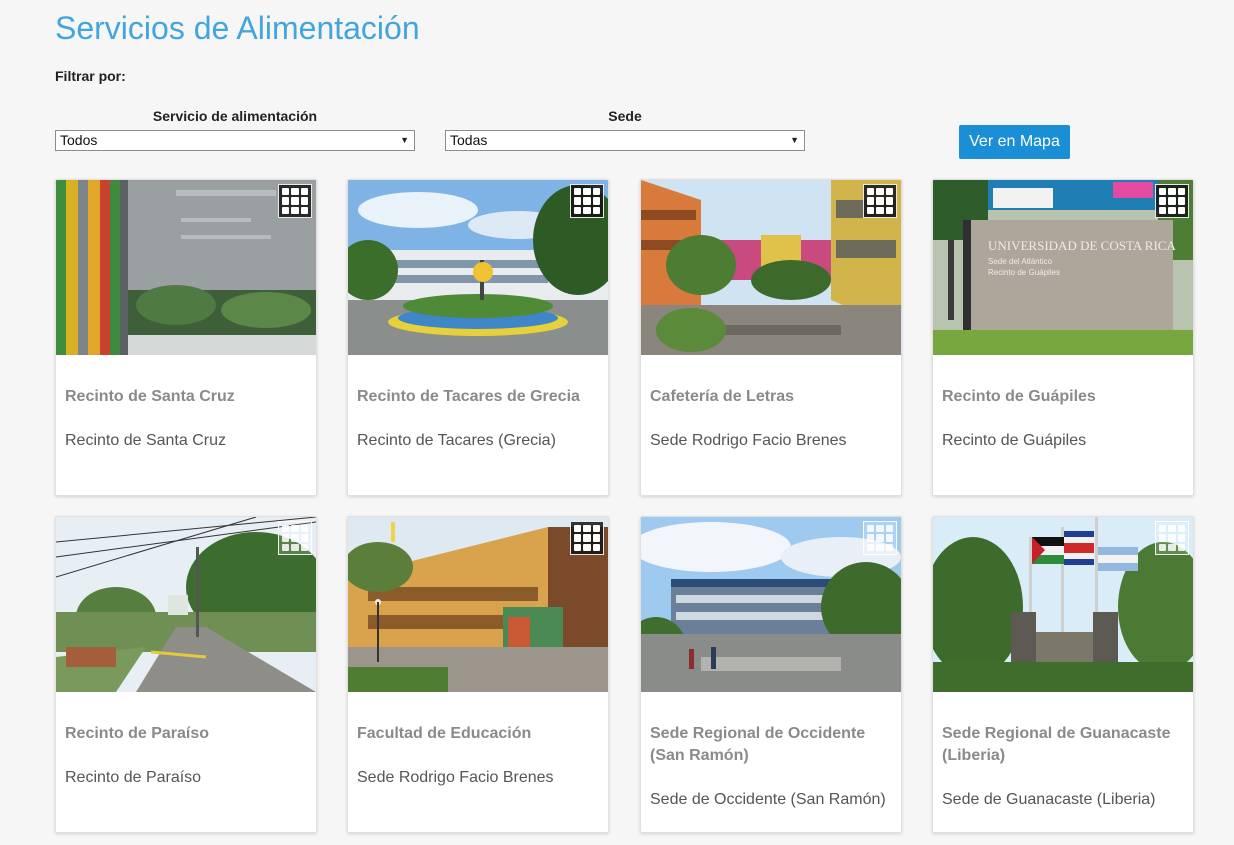 This screenshot has width=1234, height=845. Describe the element at coordinates (758, 744) in the screenshot. I see `card-title: Sede Regional de Occidente (San Ramón)` at that location.